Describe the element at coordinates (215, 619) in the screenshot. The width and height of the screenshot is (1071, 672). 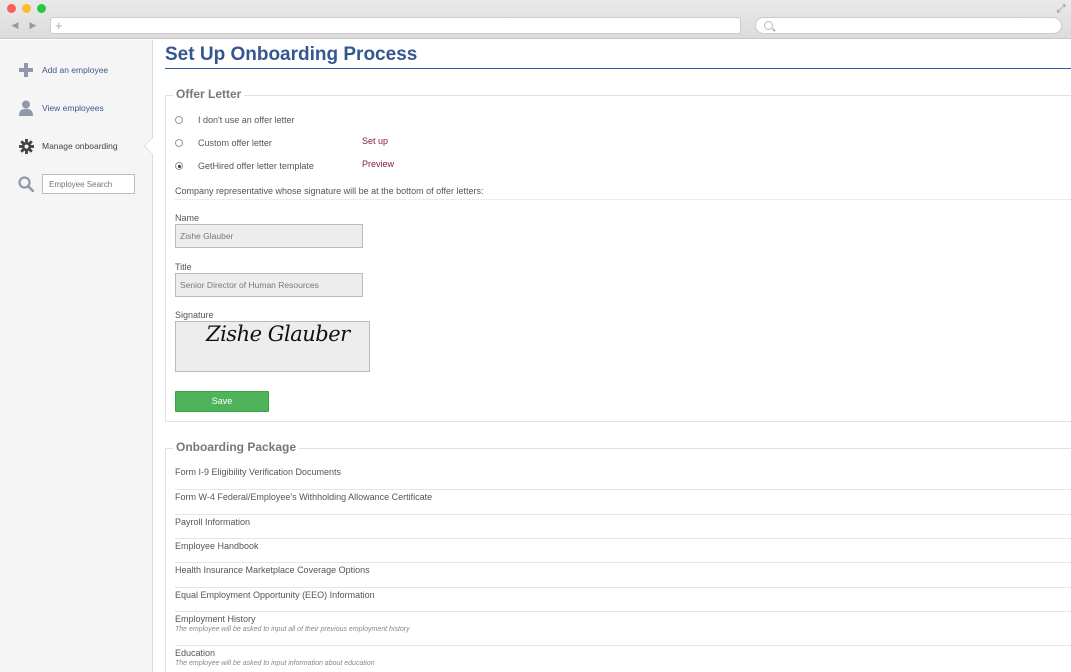
I see `package-item-title: Employment History` at that location.